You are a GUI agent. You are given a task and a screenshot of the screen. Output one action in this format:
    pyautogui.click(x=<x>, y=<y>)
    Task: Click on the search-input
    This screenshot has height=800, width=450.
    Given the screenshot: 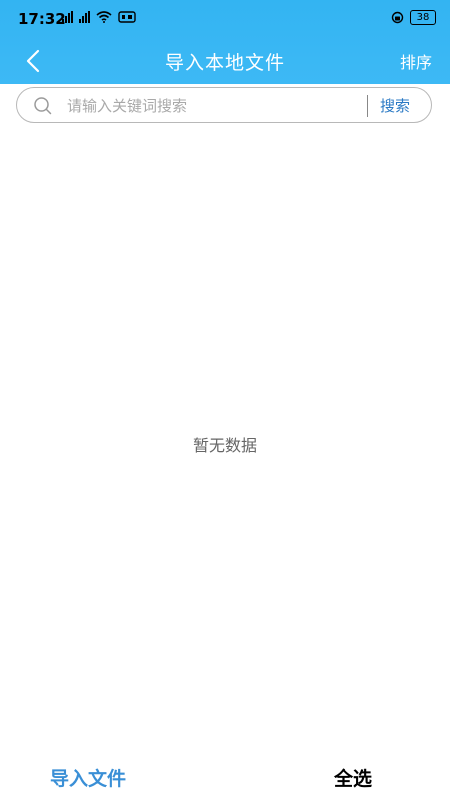 What is the action you would take?
    pyautogui.click(x=217, y=106)
    